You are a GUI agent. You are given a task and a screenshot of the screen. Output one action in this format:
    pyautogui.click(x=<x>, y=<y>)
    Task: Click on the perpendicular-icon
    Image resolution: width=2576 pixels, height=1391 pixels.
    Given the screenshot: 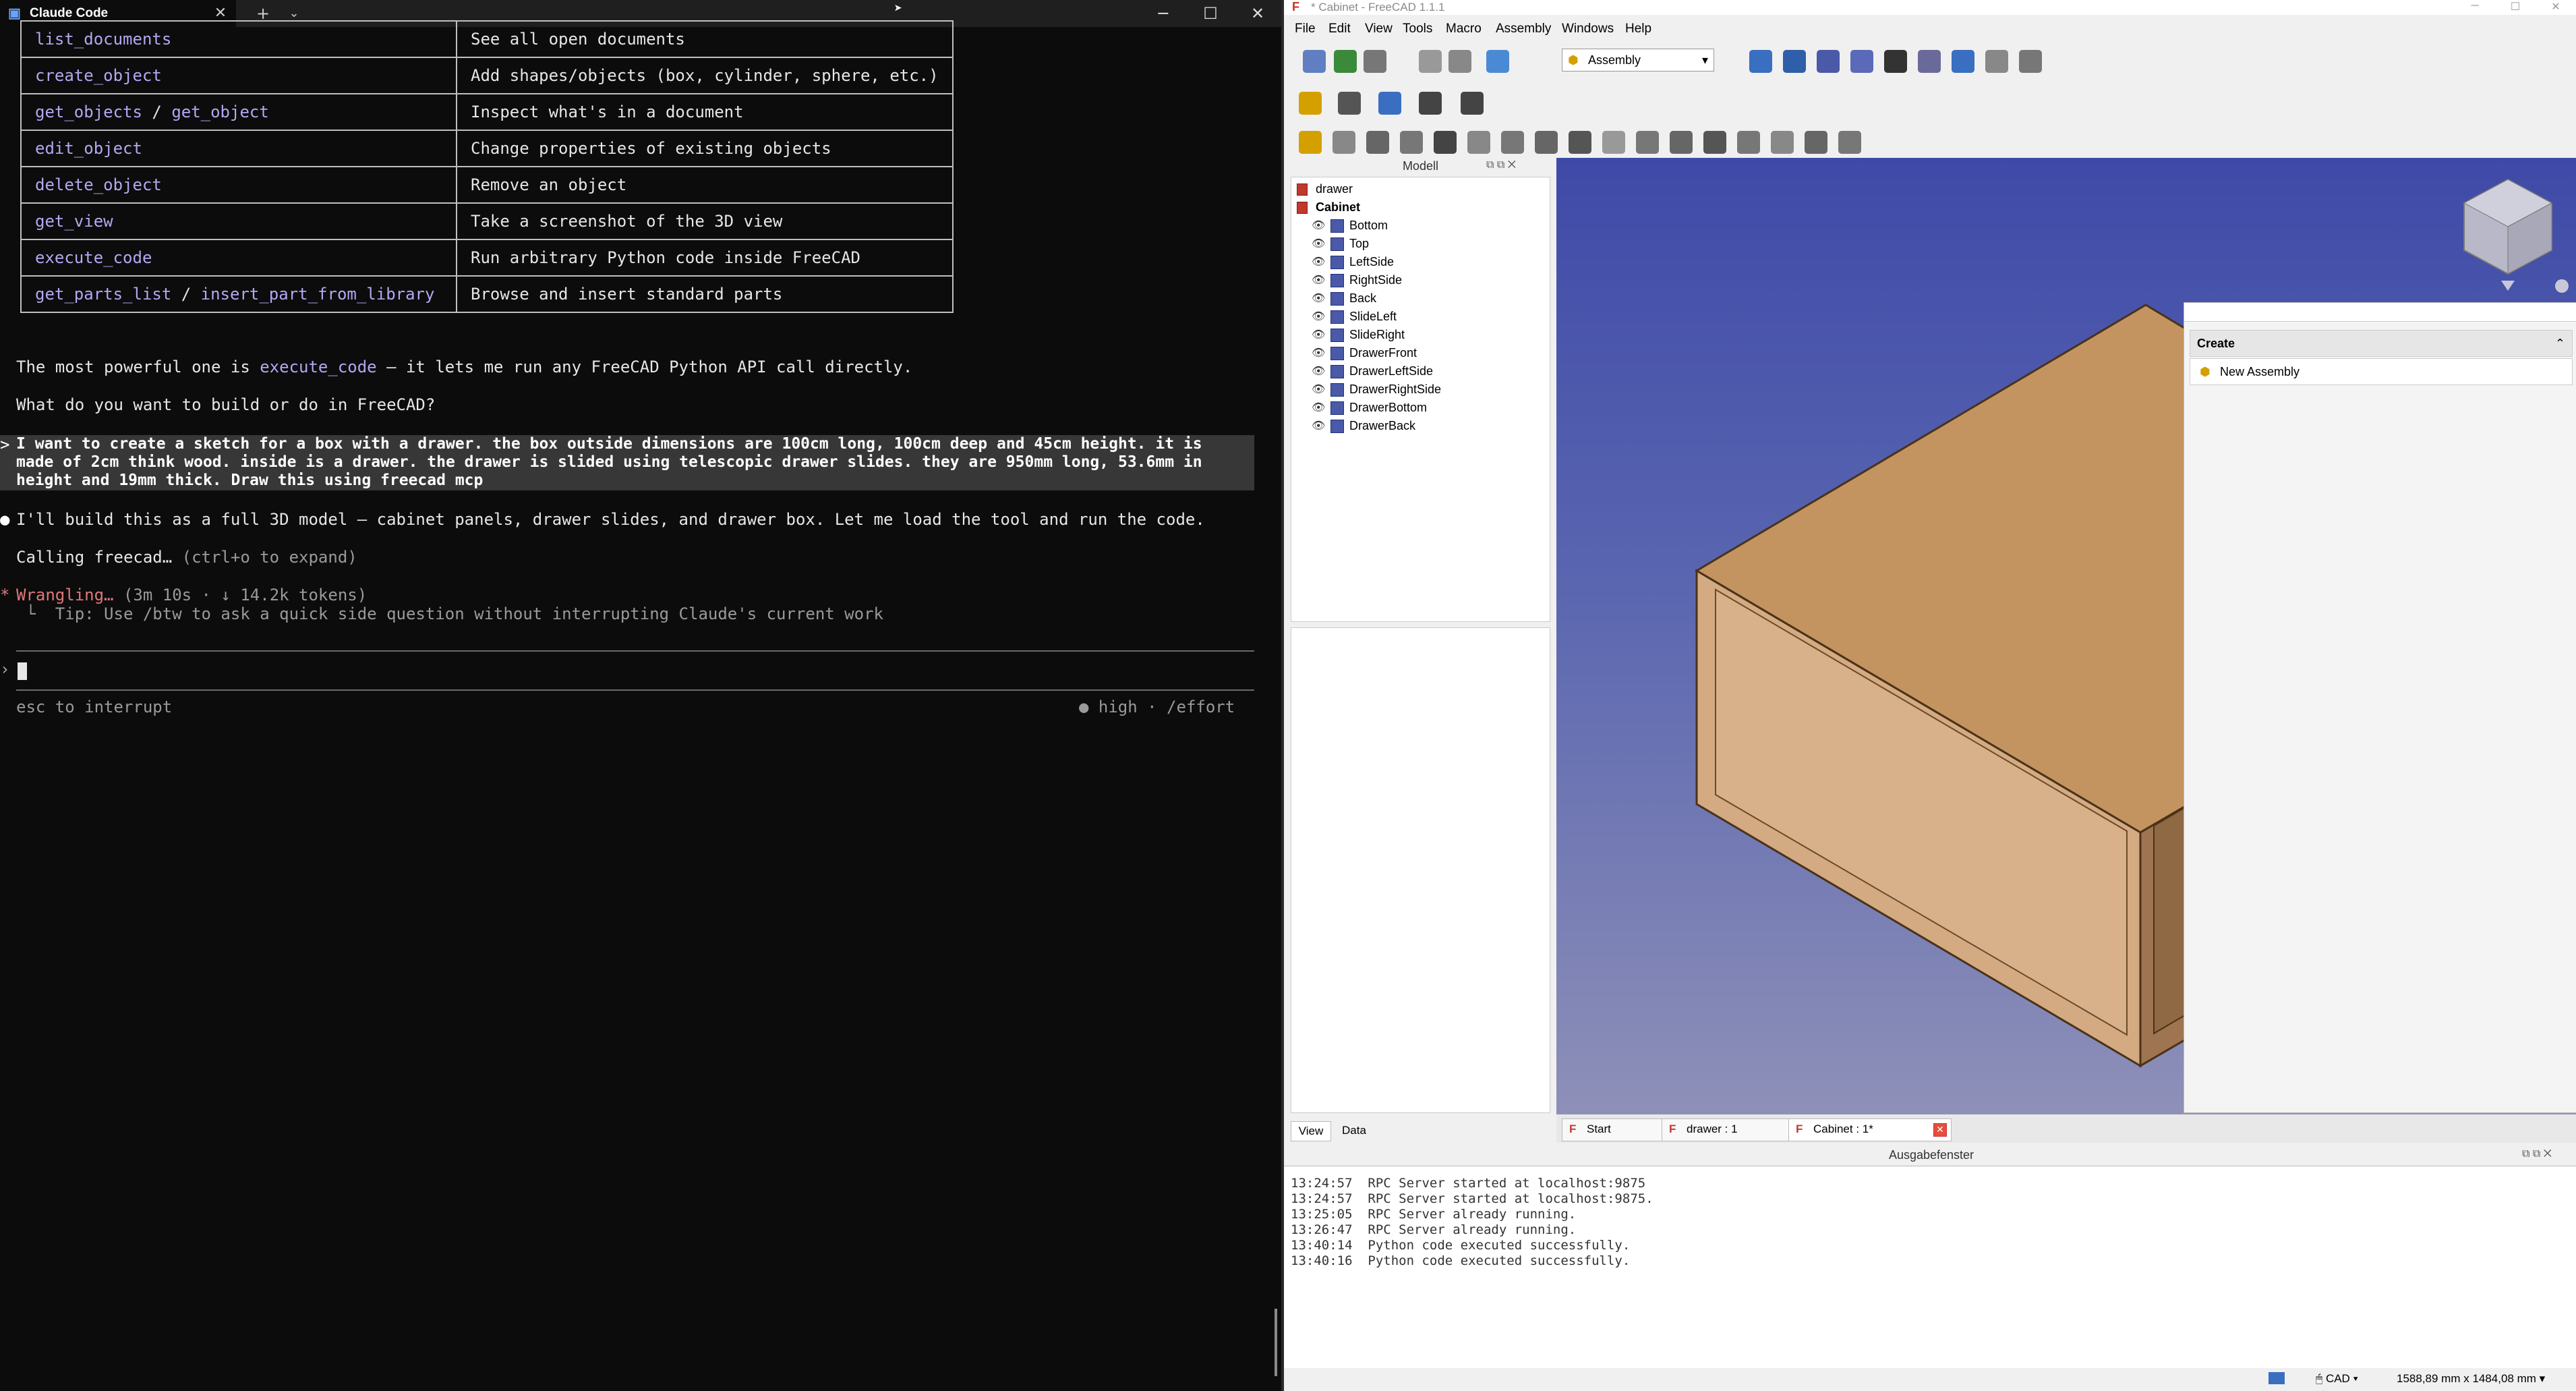 What is the action you would take?
    pyautogui.click(x=1614, y=143)
    